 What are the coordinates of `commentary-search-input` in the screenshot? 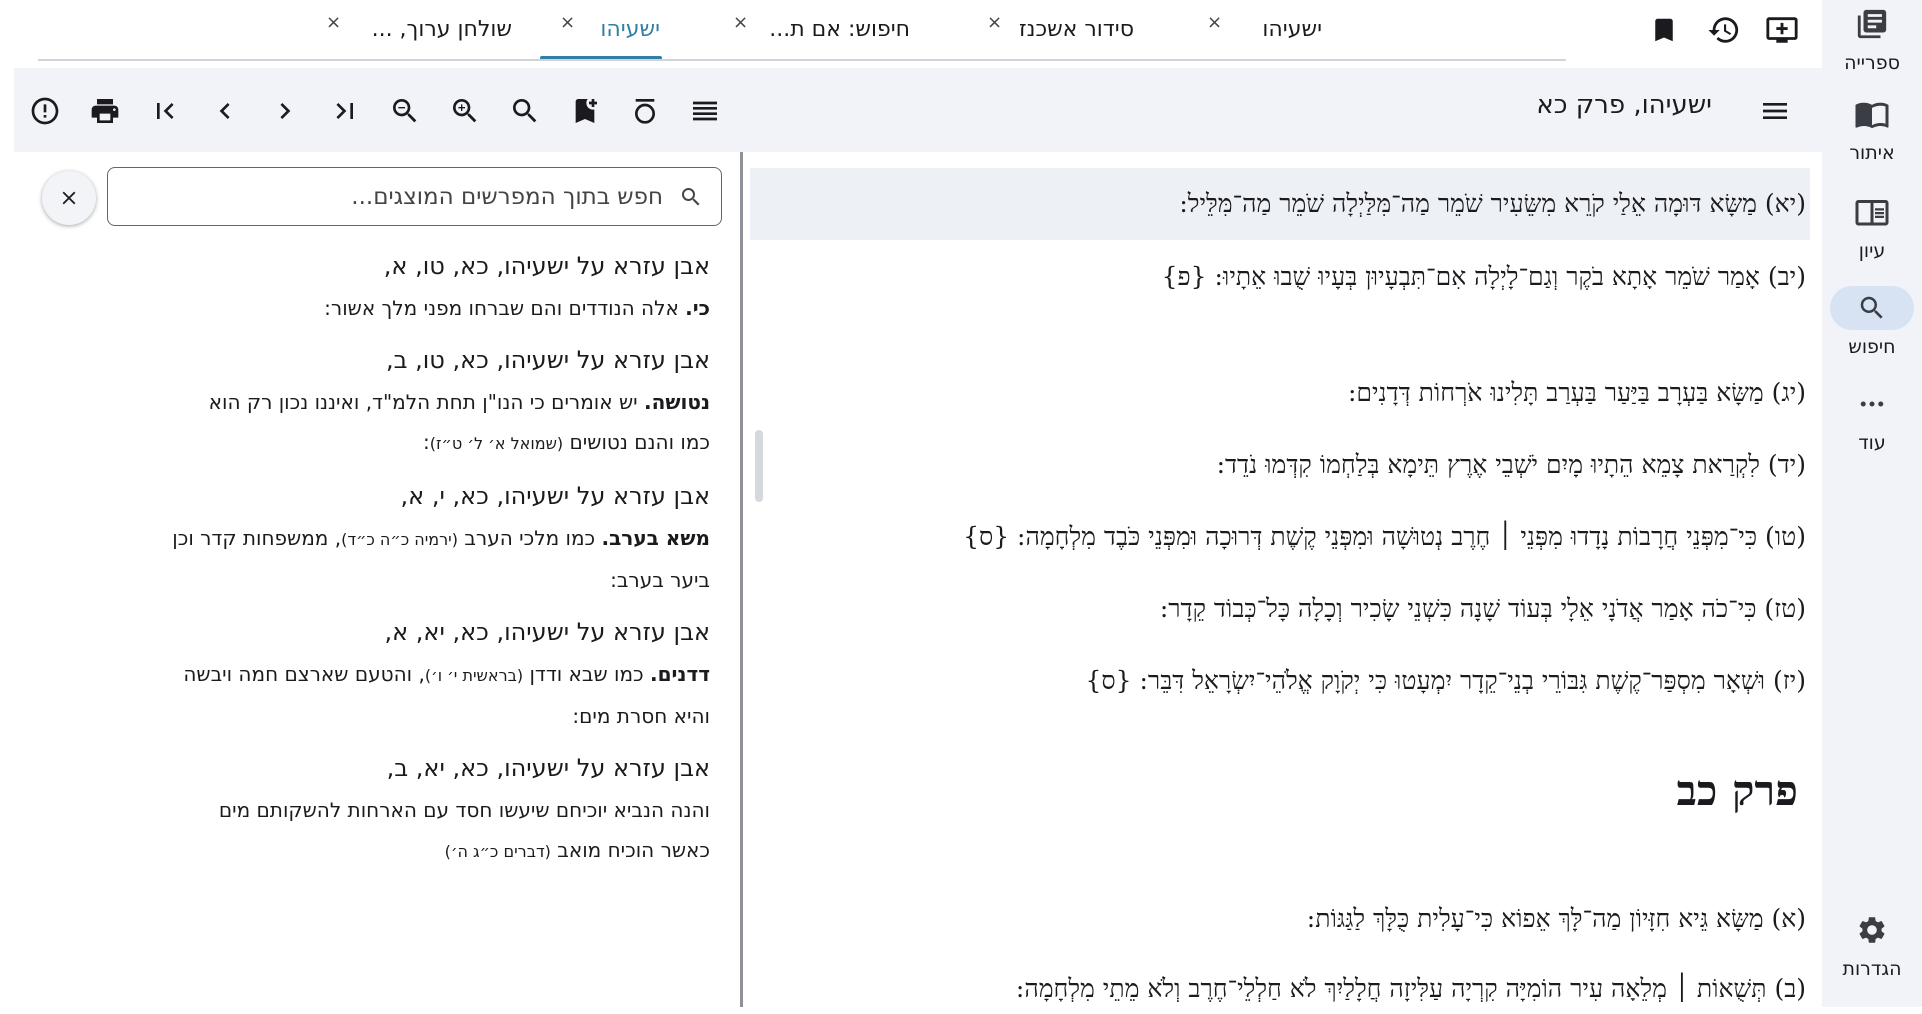 It's located at (395, 196).